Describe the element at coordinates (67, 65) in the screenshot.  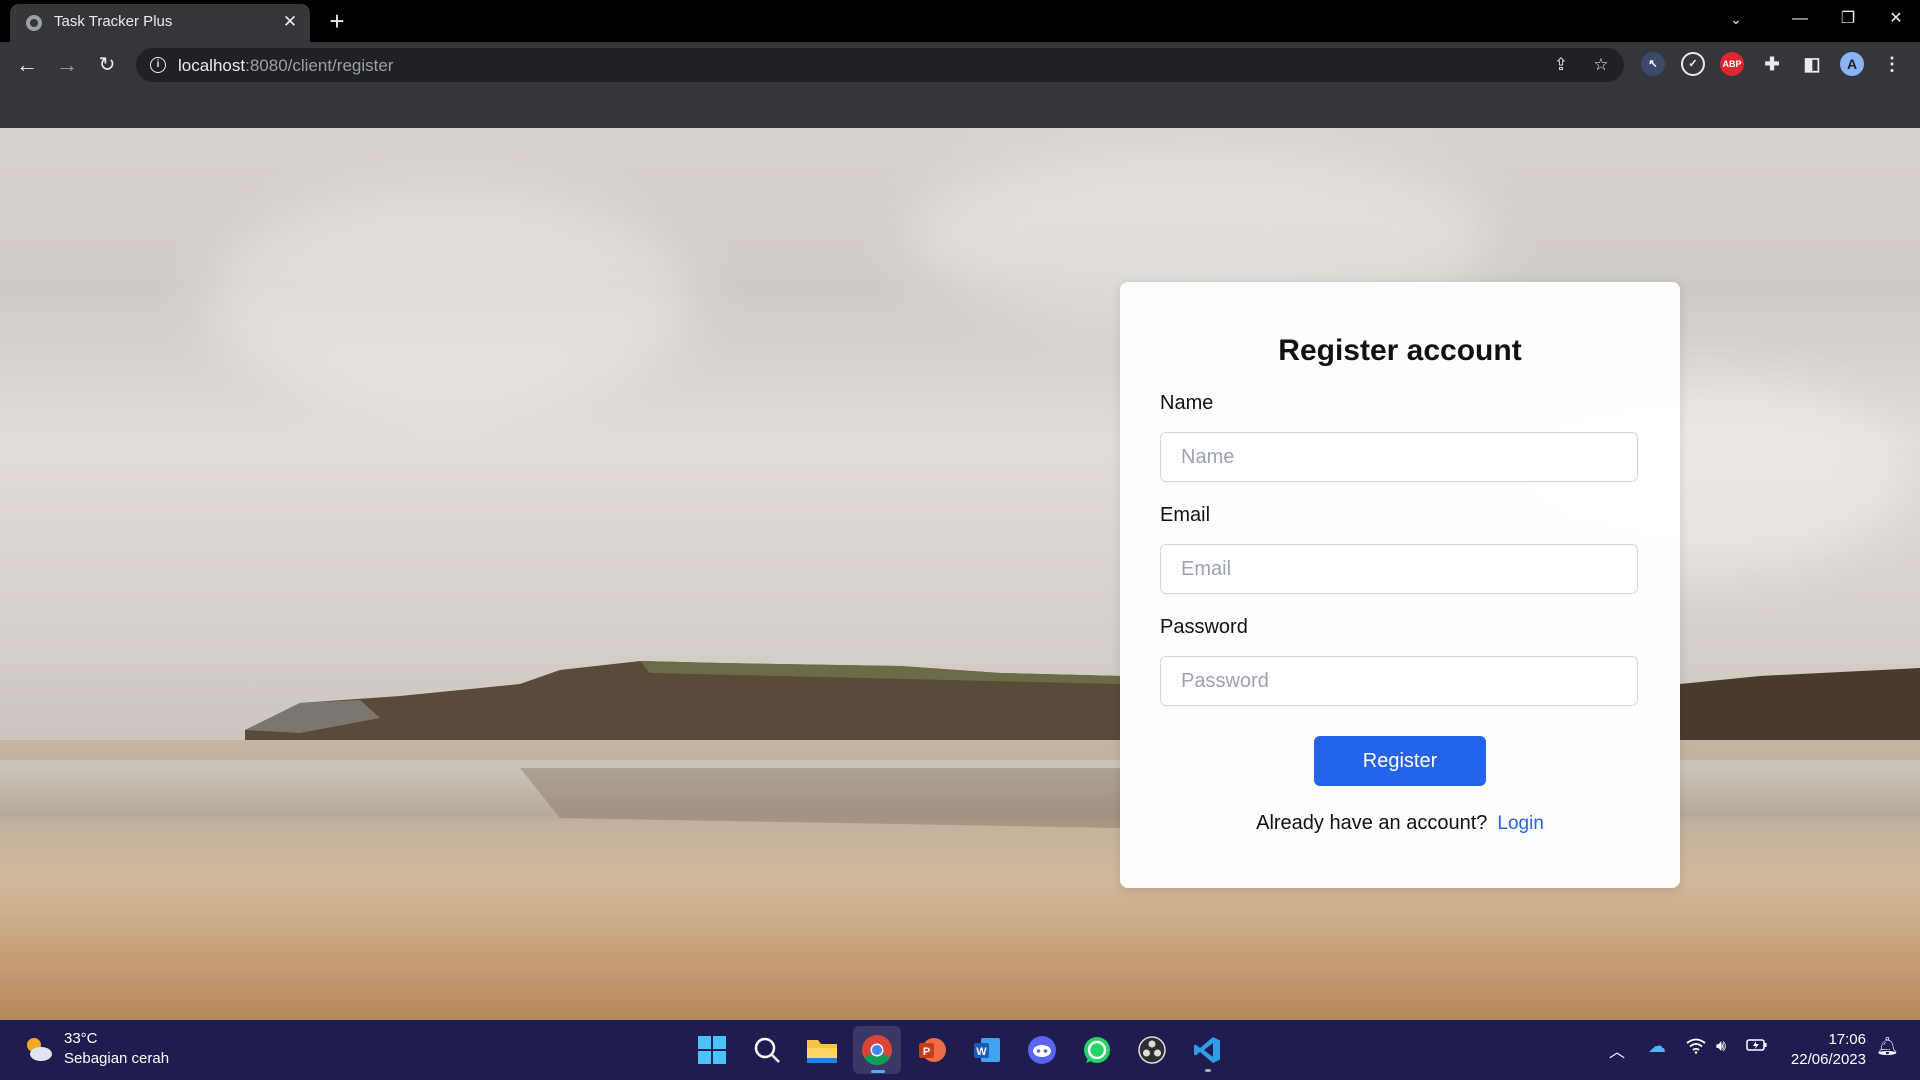
I see `forward-arrow-icon: →` at that location.